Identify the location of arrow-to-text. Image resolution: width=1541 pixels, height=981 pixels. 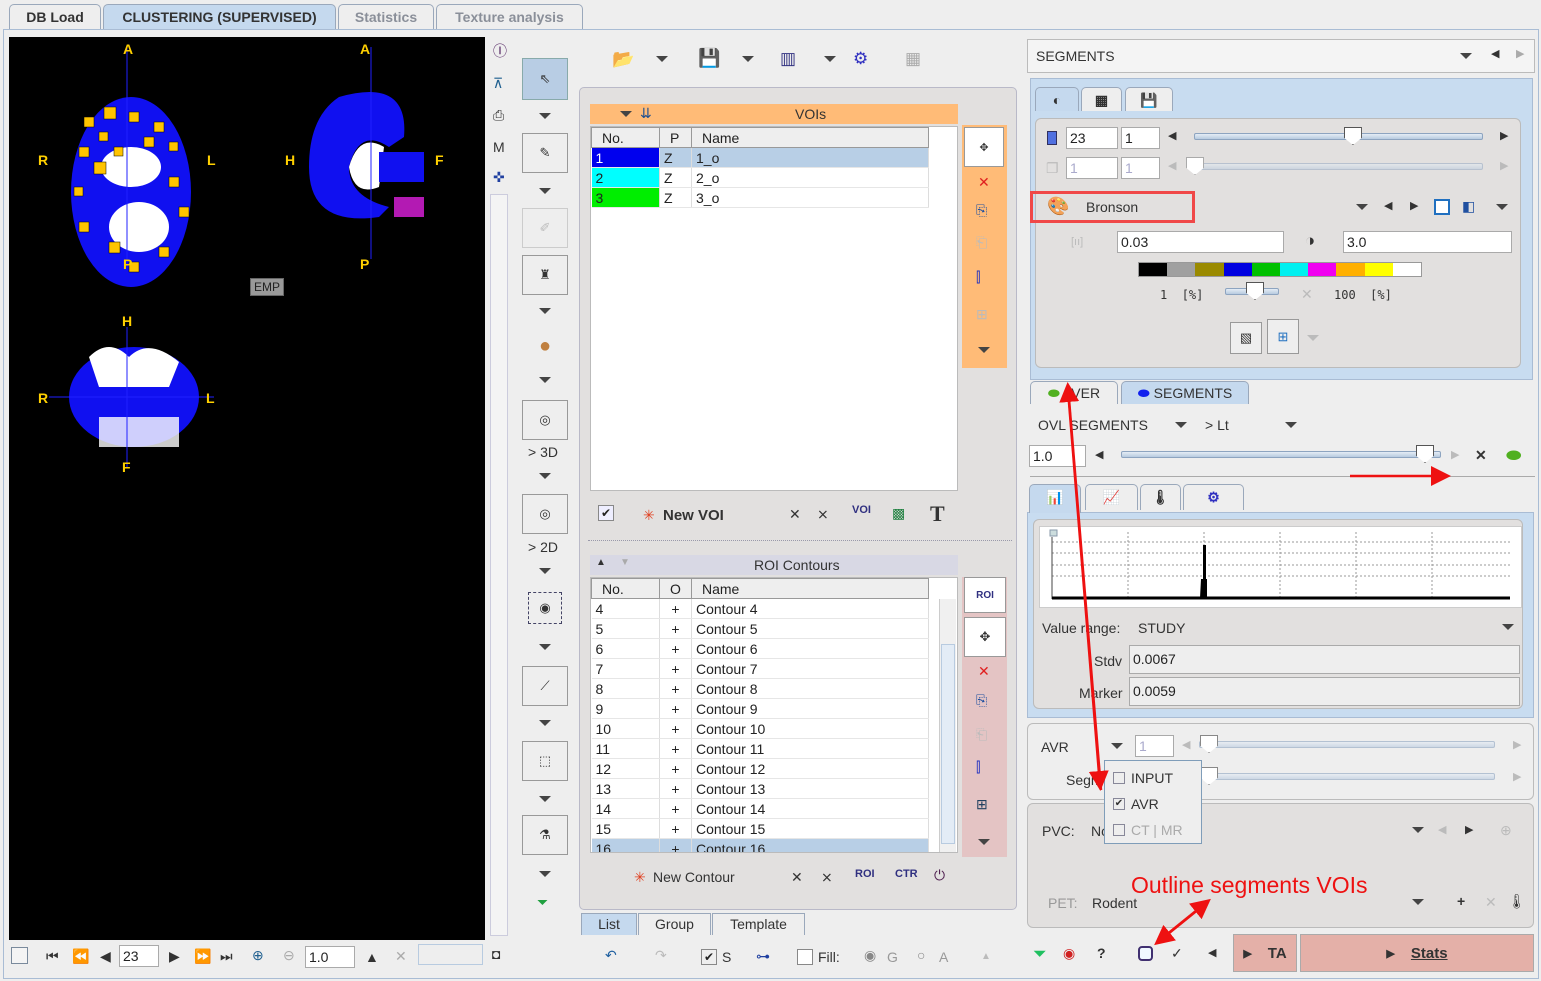
(1185, 919).